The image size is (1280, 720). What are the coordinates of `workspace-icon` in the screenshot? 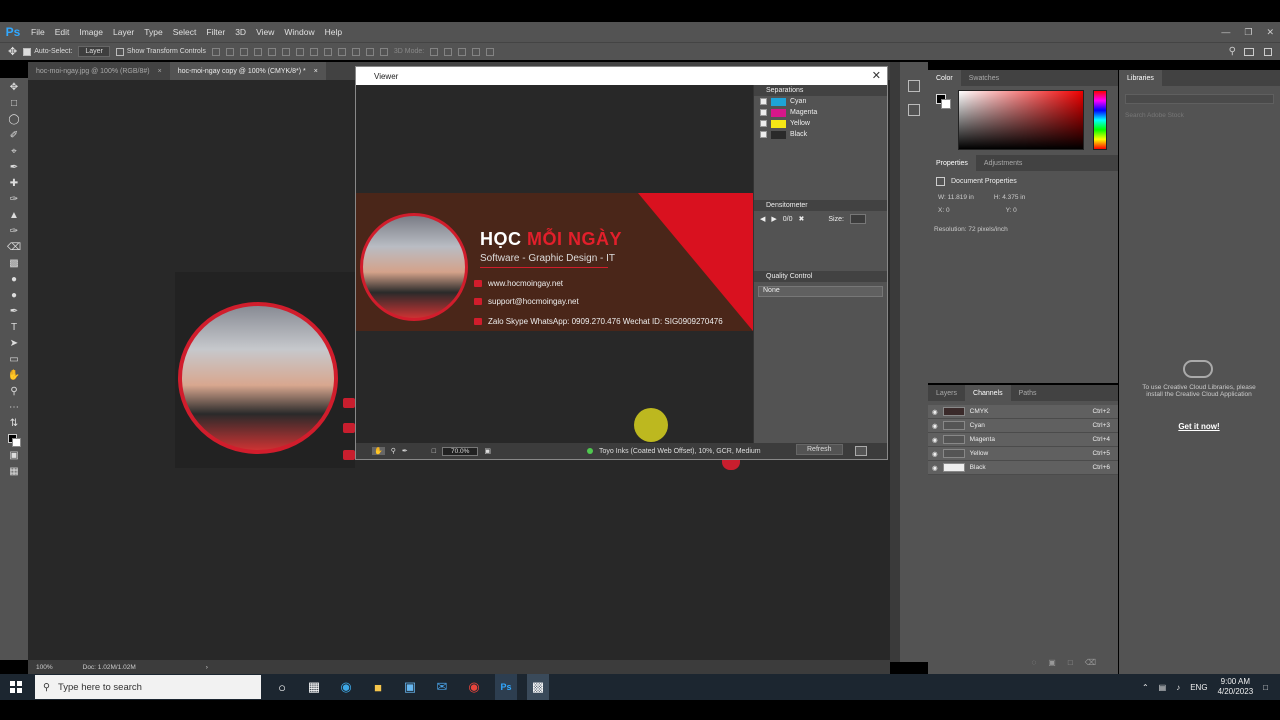 It's located at (1249, 51).